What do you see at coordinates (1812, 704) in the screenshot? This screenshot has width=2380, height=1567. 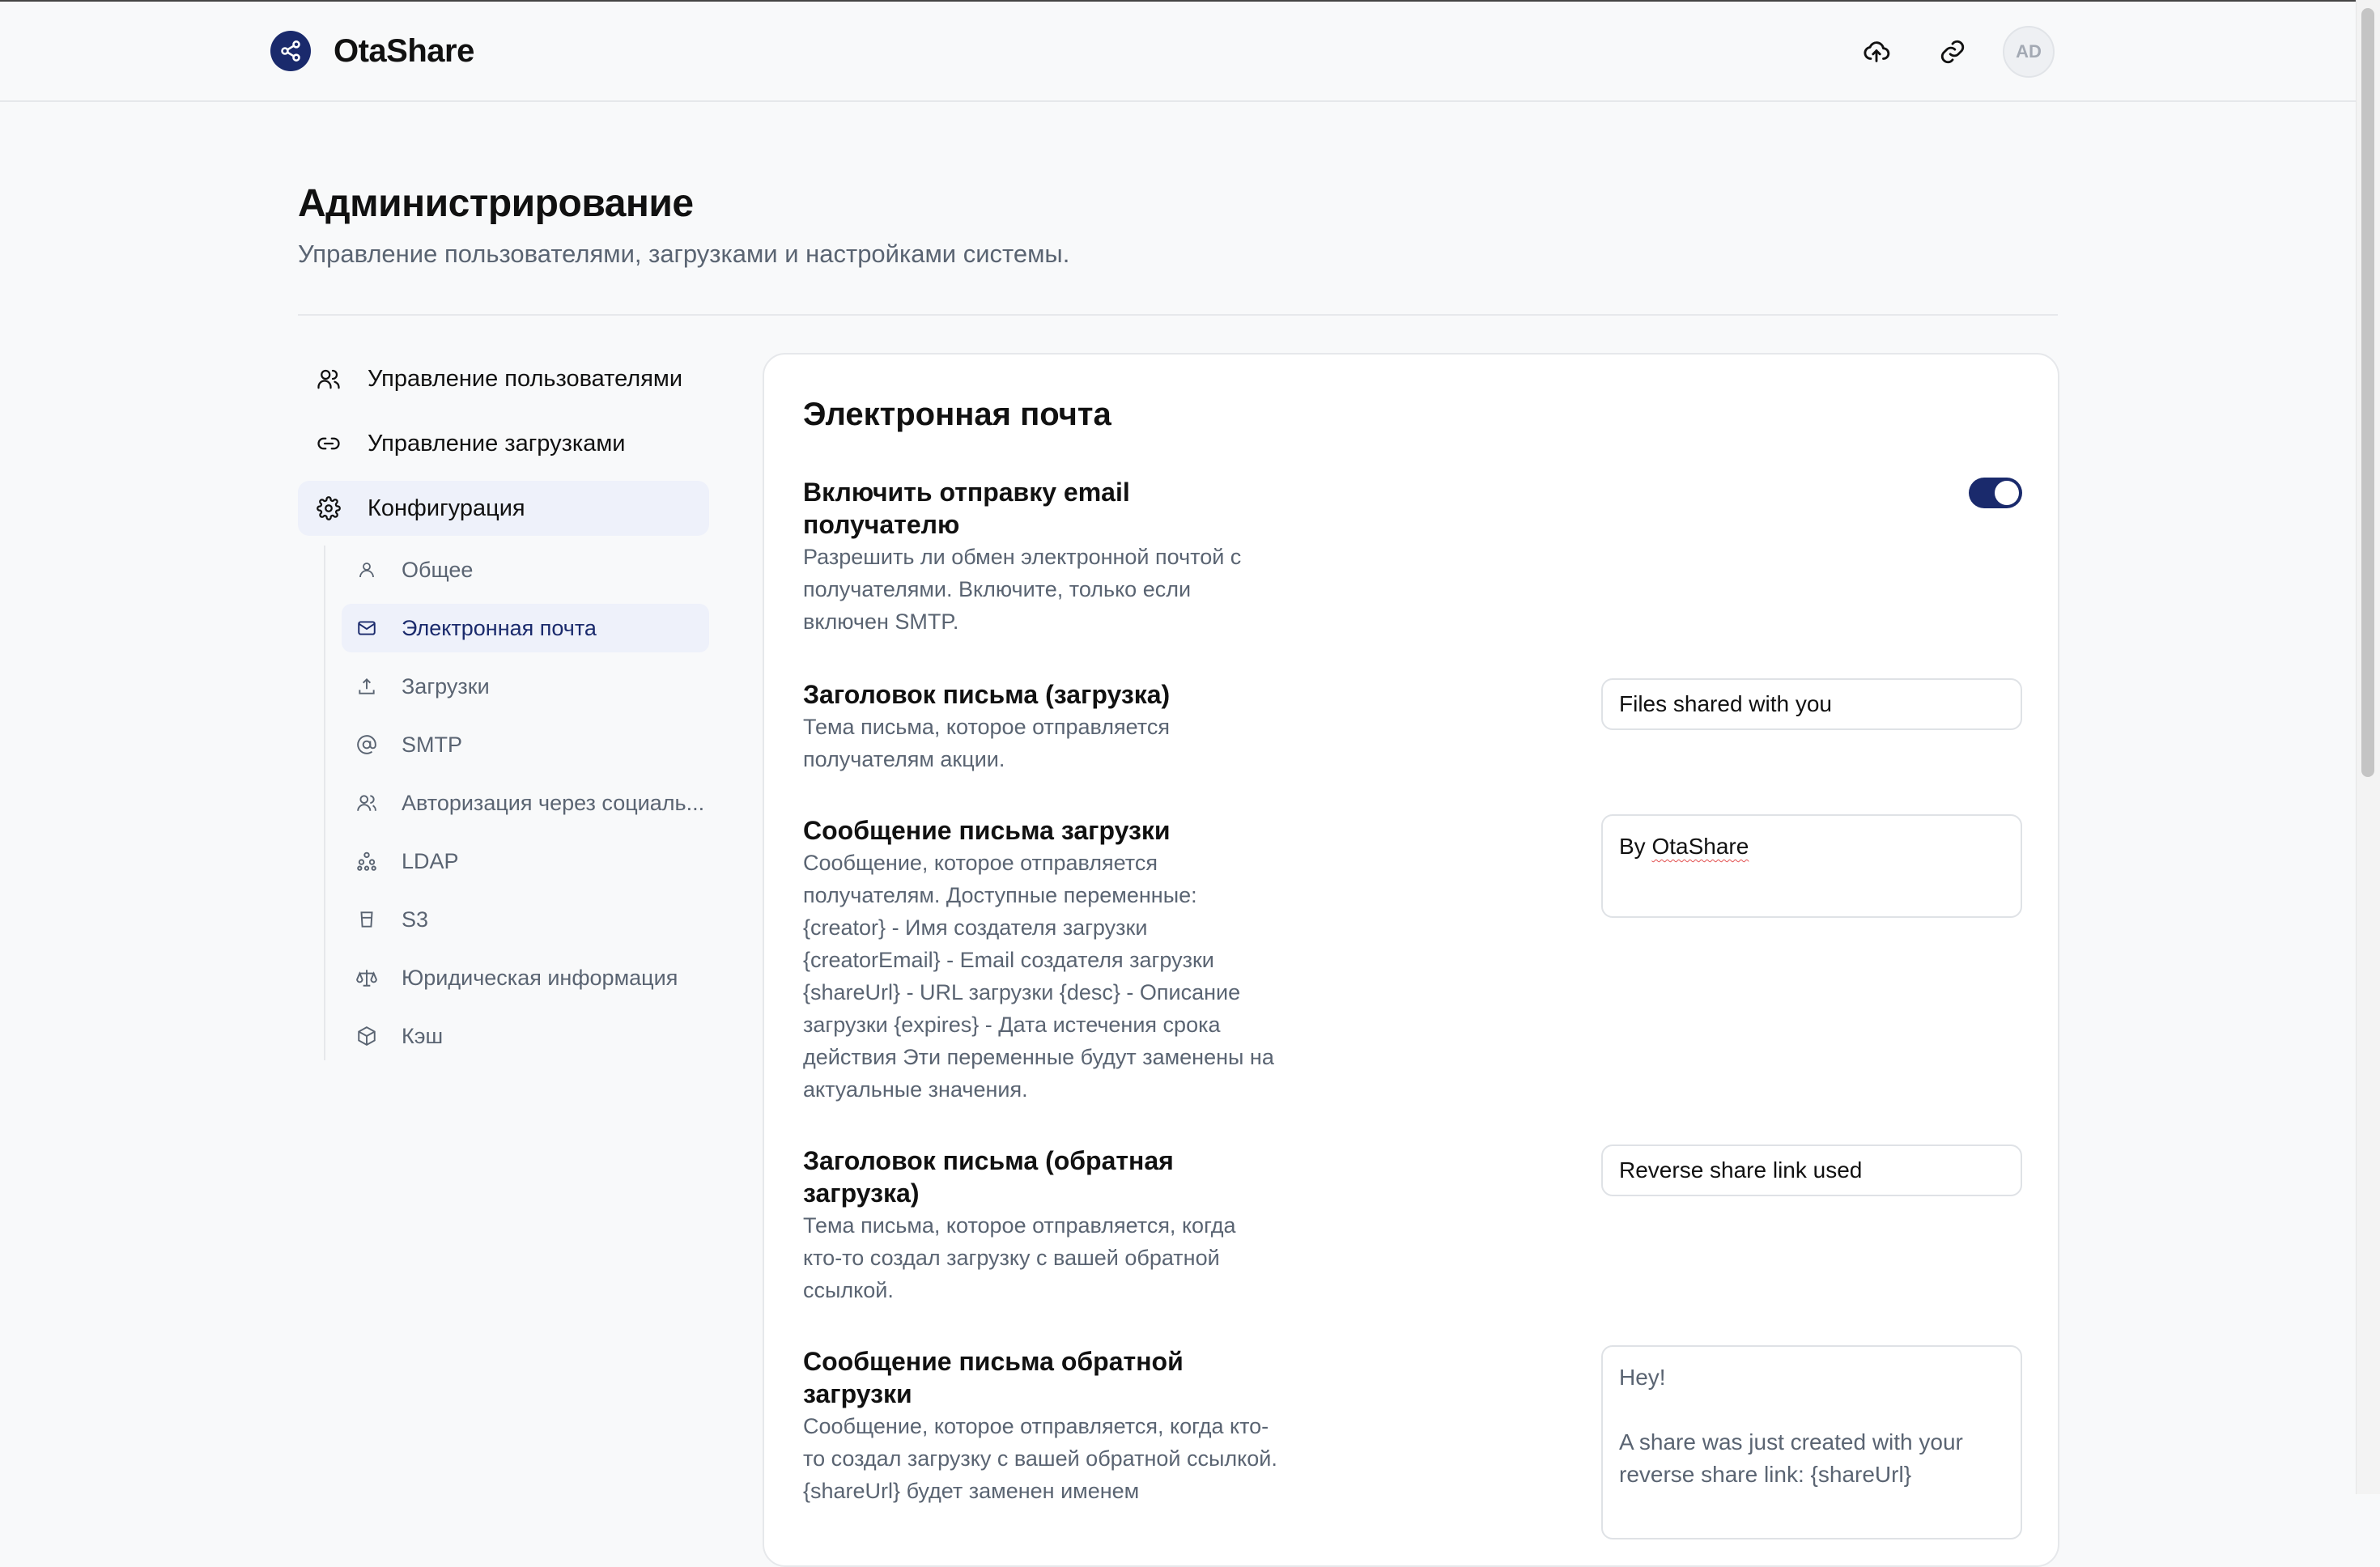 I see `share-subject-input: Files shared with you` at bounding box center [1812, 704].